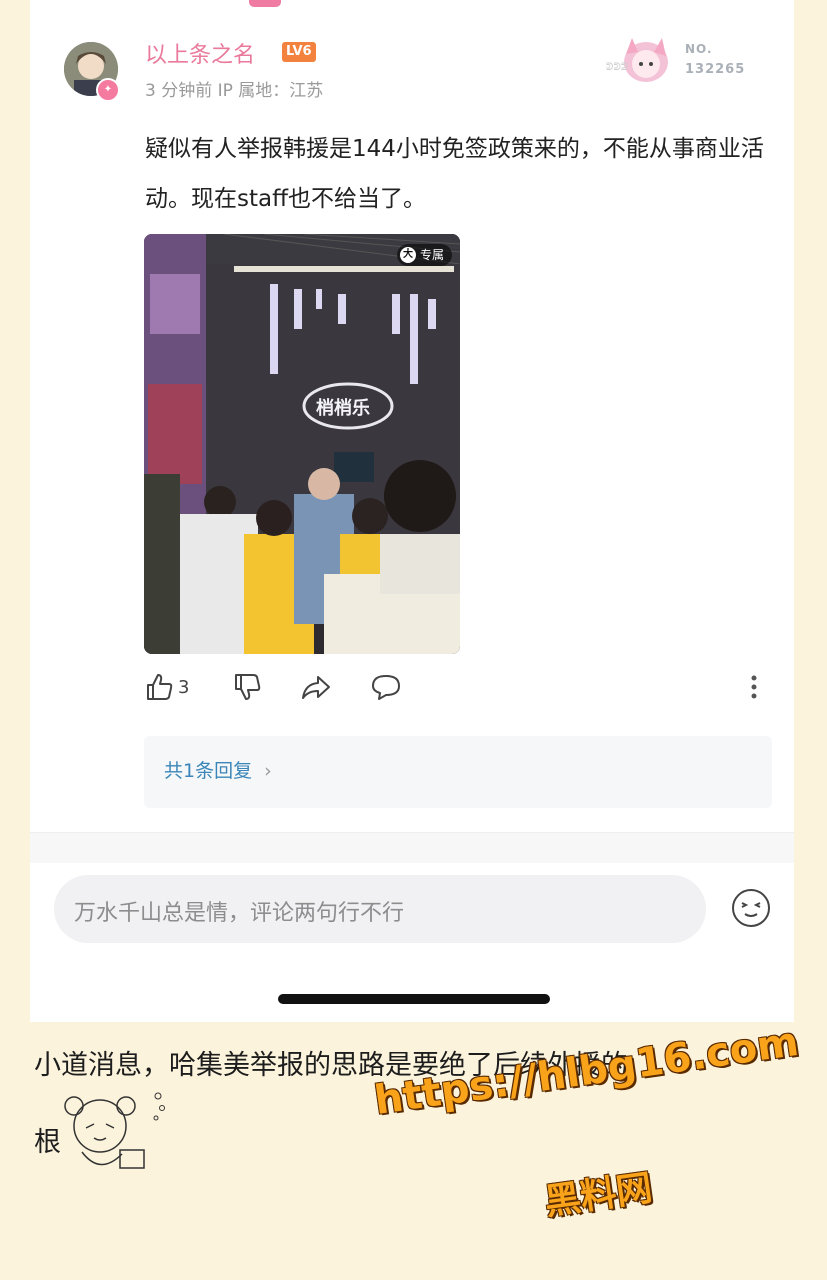 The image size is (827, 1280). What do you see at coordinates (412, 847) in the screenshot?
I see `section-divider` at bounding box center [412, 847].